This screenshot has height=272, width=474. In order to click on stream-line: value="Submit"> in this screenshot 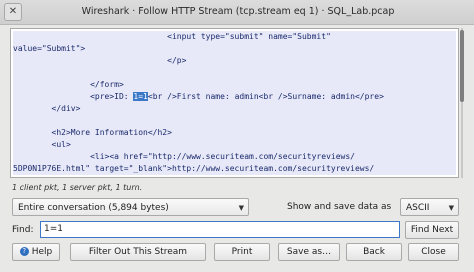, I will do `click(234, 49)`.